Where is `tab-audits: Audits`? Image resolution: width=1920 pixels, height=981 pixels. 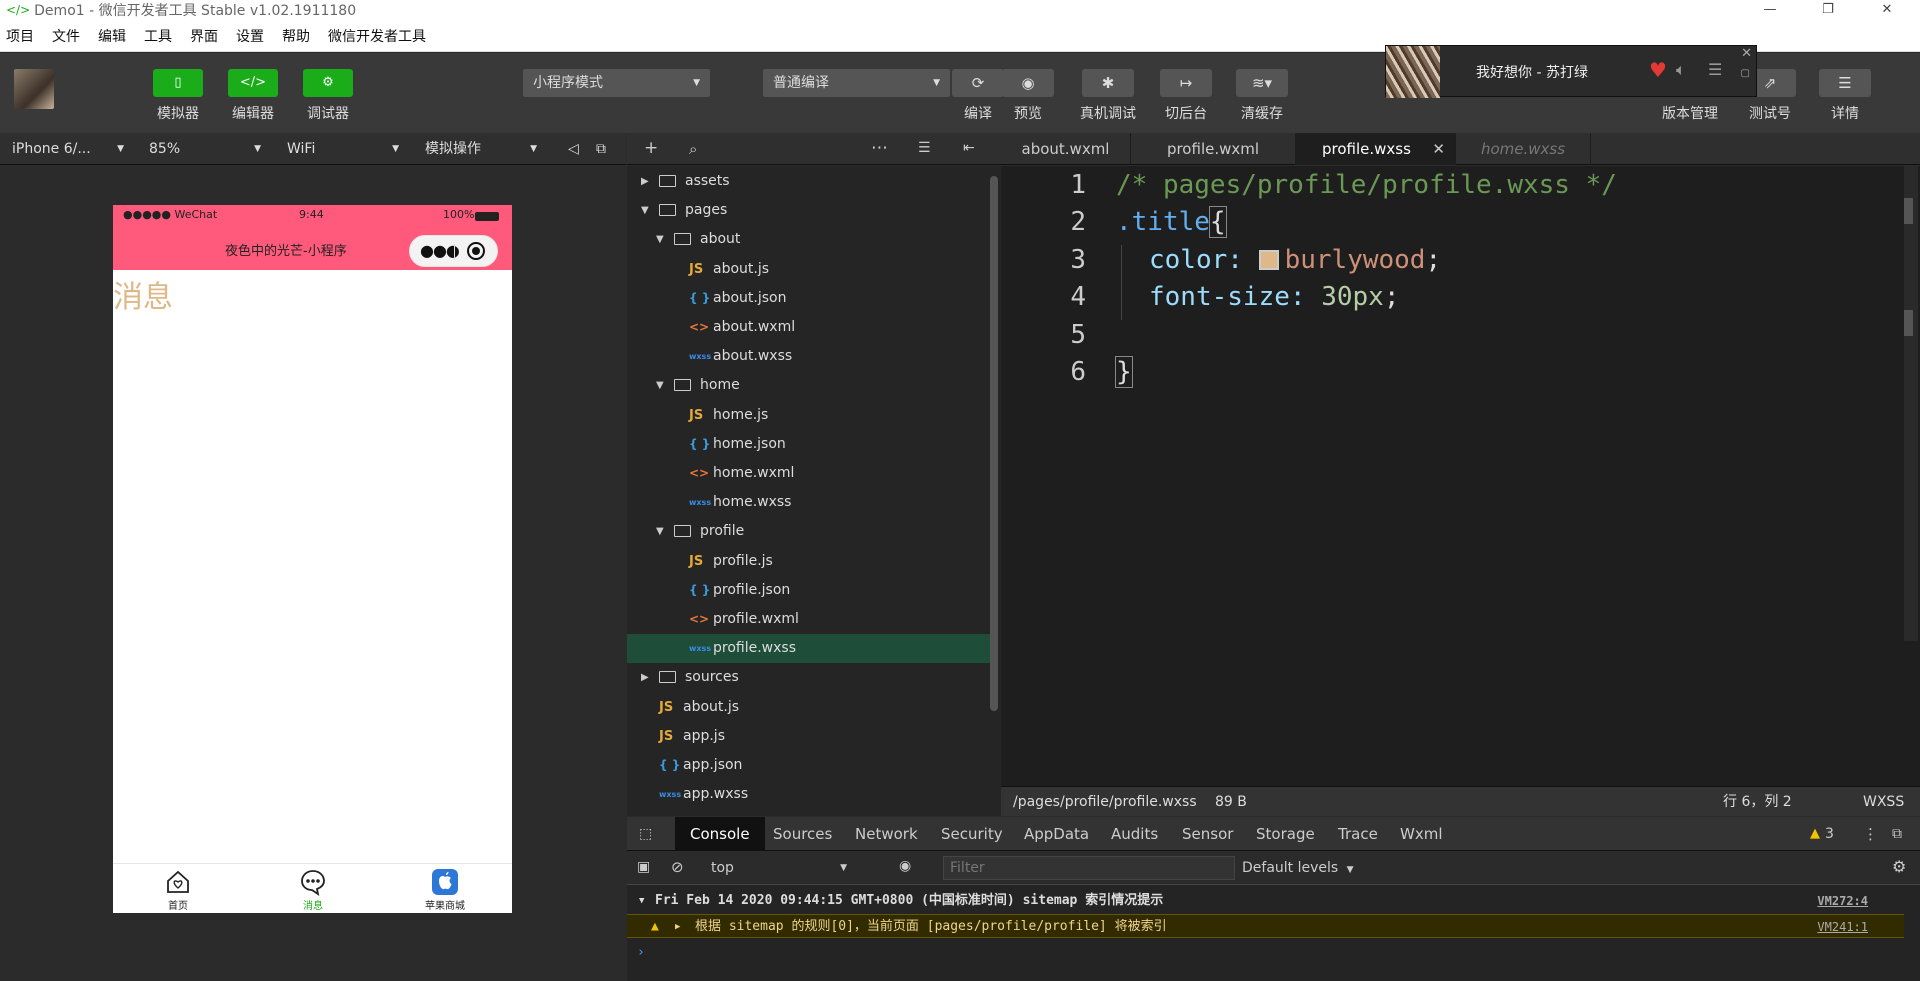
tab-audits: Audits is located at coordinates (1134, 834).